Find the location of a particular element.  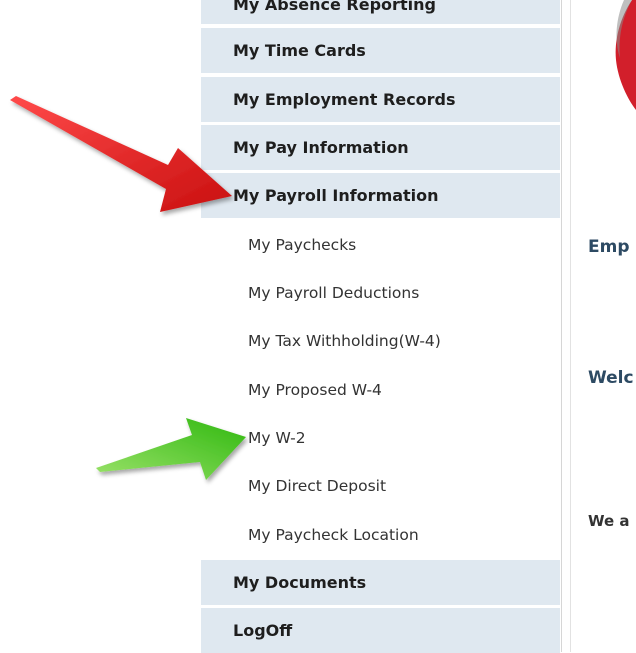

sub-item-label: My W-2 is located at coordinates (277, 438).